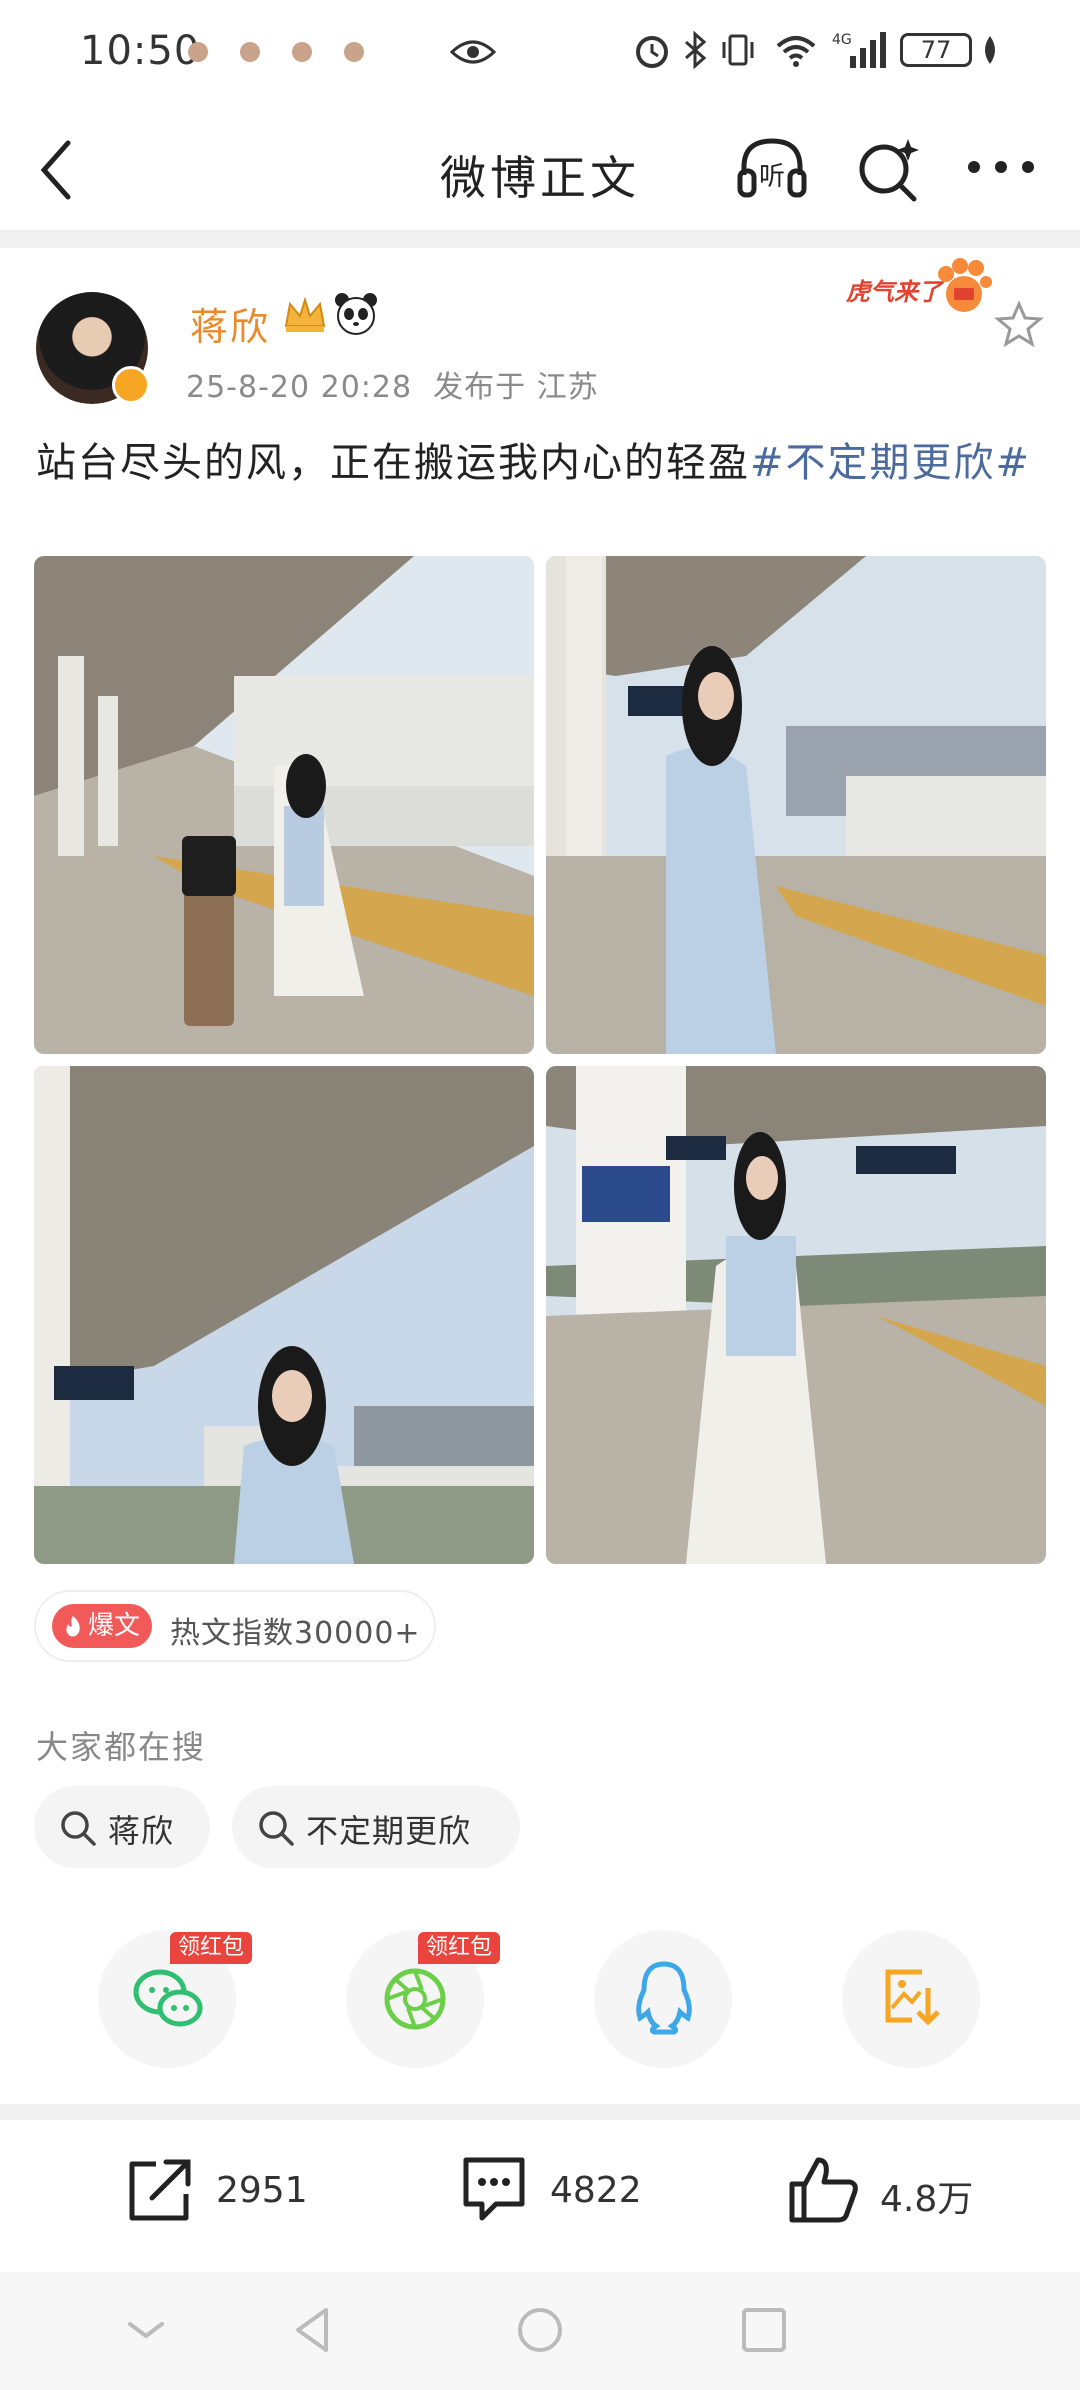 This screenshot has height=2390, width=1080. I want to click on post-location: 发布于 江苏, so click(516, 387).